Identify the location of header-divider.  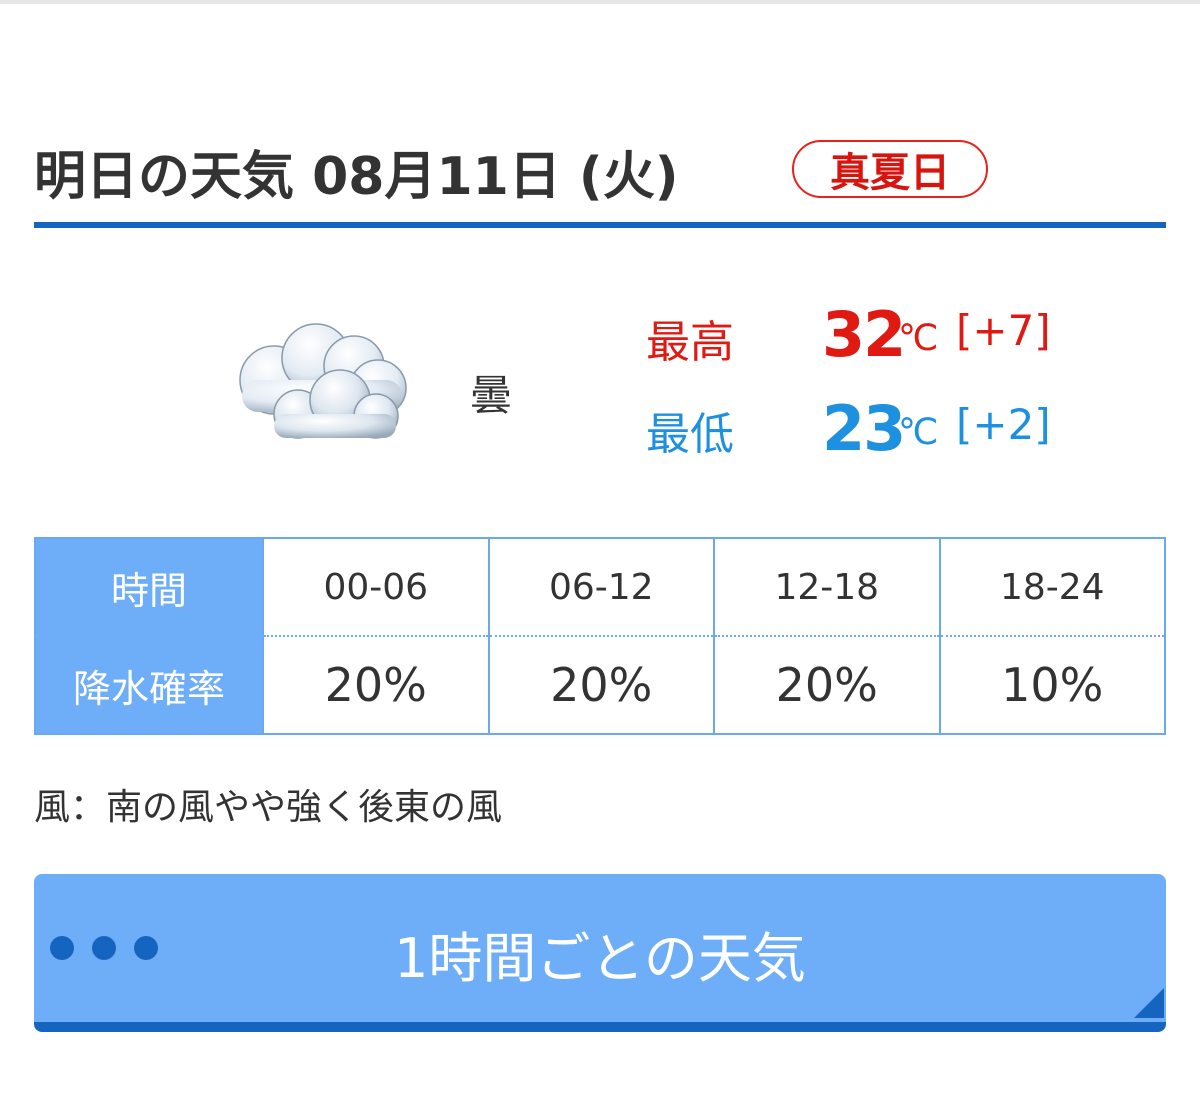
(600, 225).